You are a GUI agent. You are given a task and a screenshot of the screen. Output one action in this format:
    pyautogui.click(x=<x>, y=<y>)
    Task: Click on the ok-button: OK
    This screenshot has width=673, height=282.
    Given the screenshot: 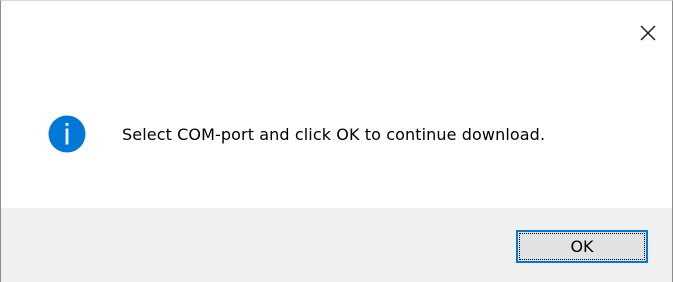 What is the action you would take?
    pyautogui.click(x=582, y=246)
    